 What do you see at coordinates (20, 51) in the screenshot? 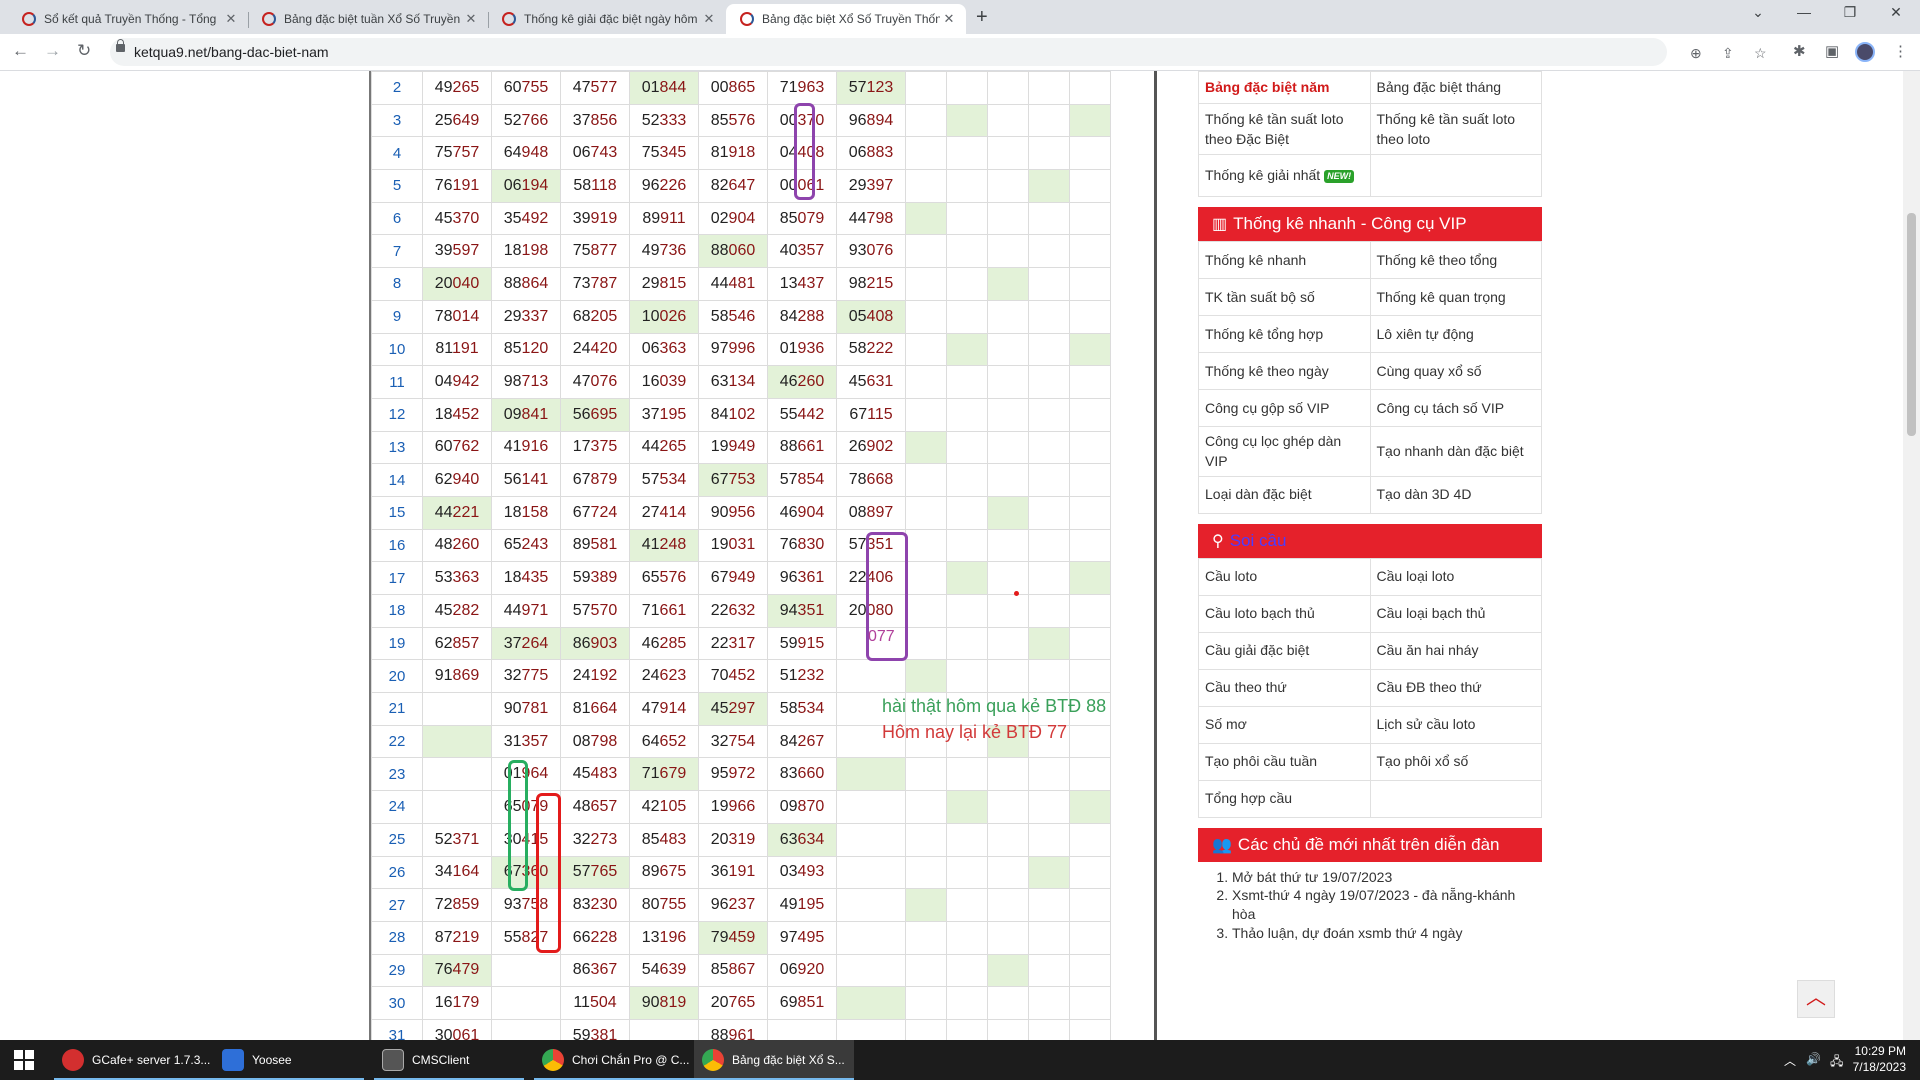
I see `back-arrow-icon: ←` at bounding box center [20, 51].